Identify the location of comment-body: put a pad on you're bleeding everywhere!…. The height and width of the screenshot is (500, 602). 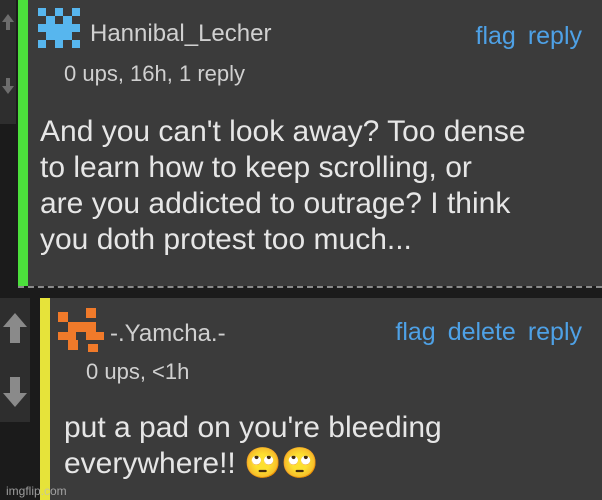
(253, 446).